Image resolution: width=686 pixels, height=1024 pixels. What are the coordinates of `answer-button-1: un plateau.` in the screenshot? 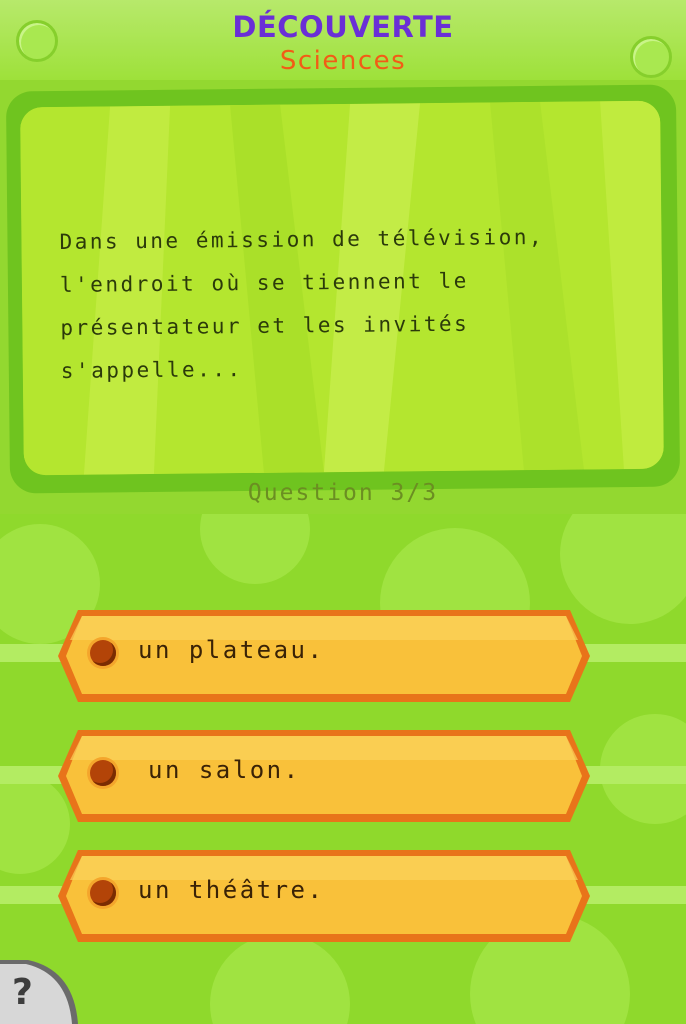 It's located at (324, 656).